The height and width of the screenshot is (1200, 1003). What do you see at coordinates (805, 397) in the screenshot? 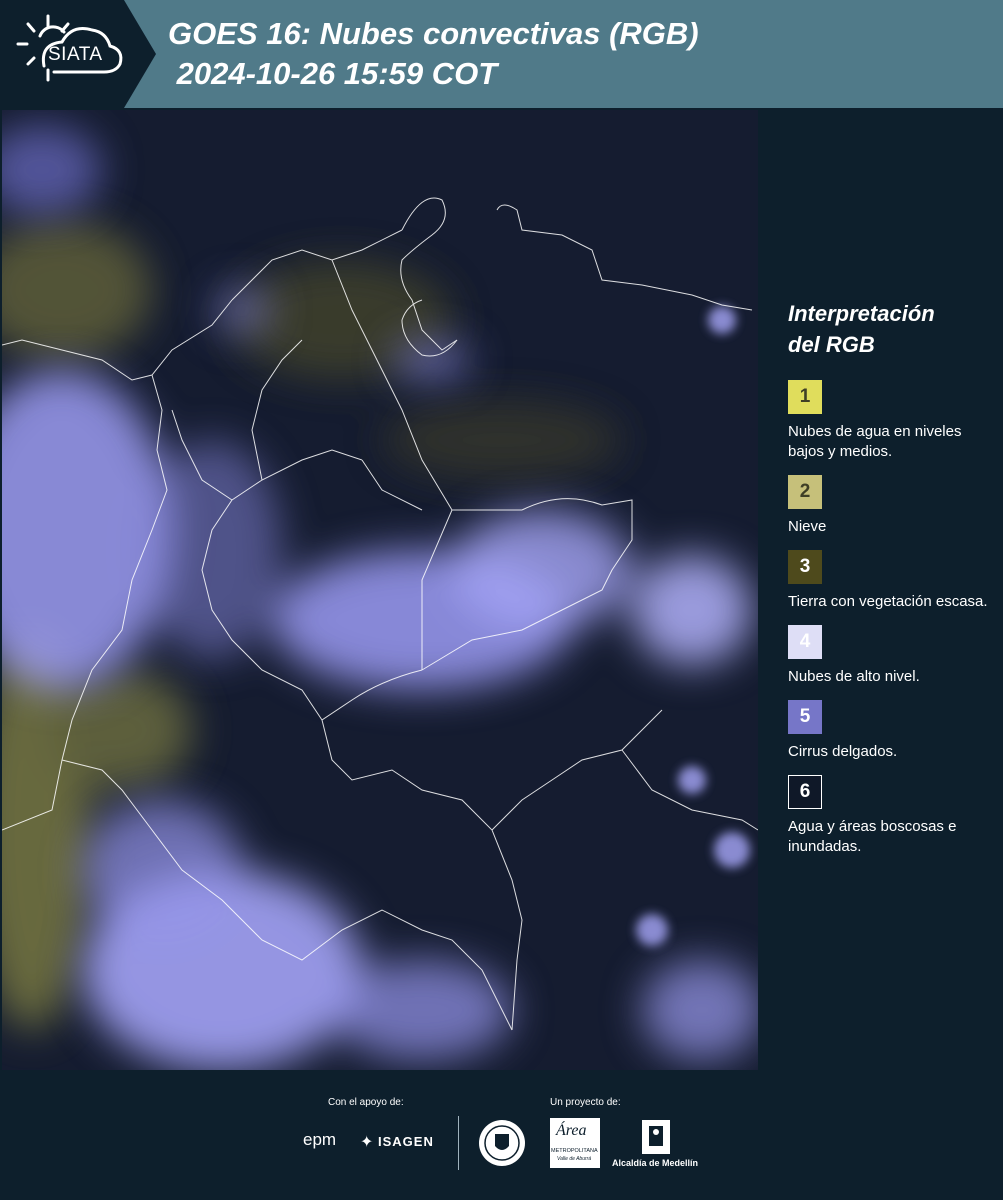
I see `legend-swatch: 1` at bounding box center [805, 397].